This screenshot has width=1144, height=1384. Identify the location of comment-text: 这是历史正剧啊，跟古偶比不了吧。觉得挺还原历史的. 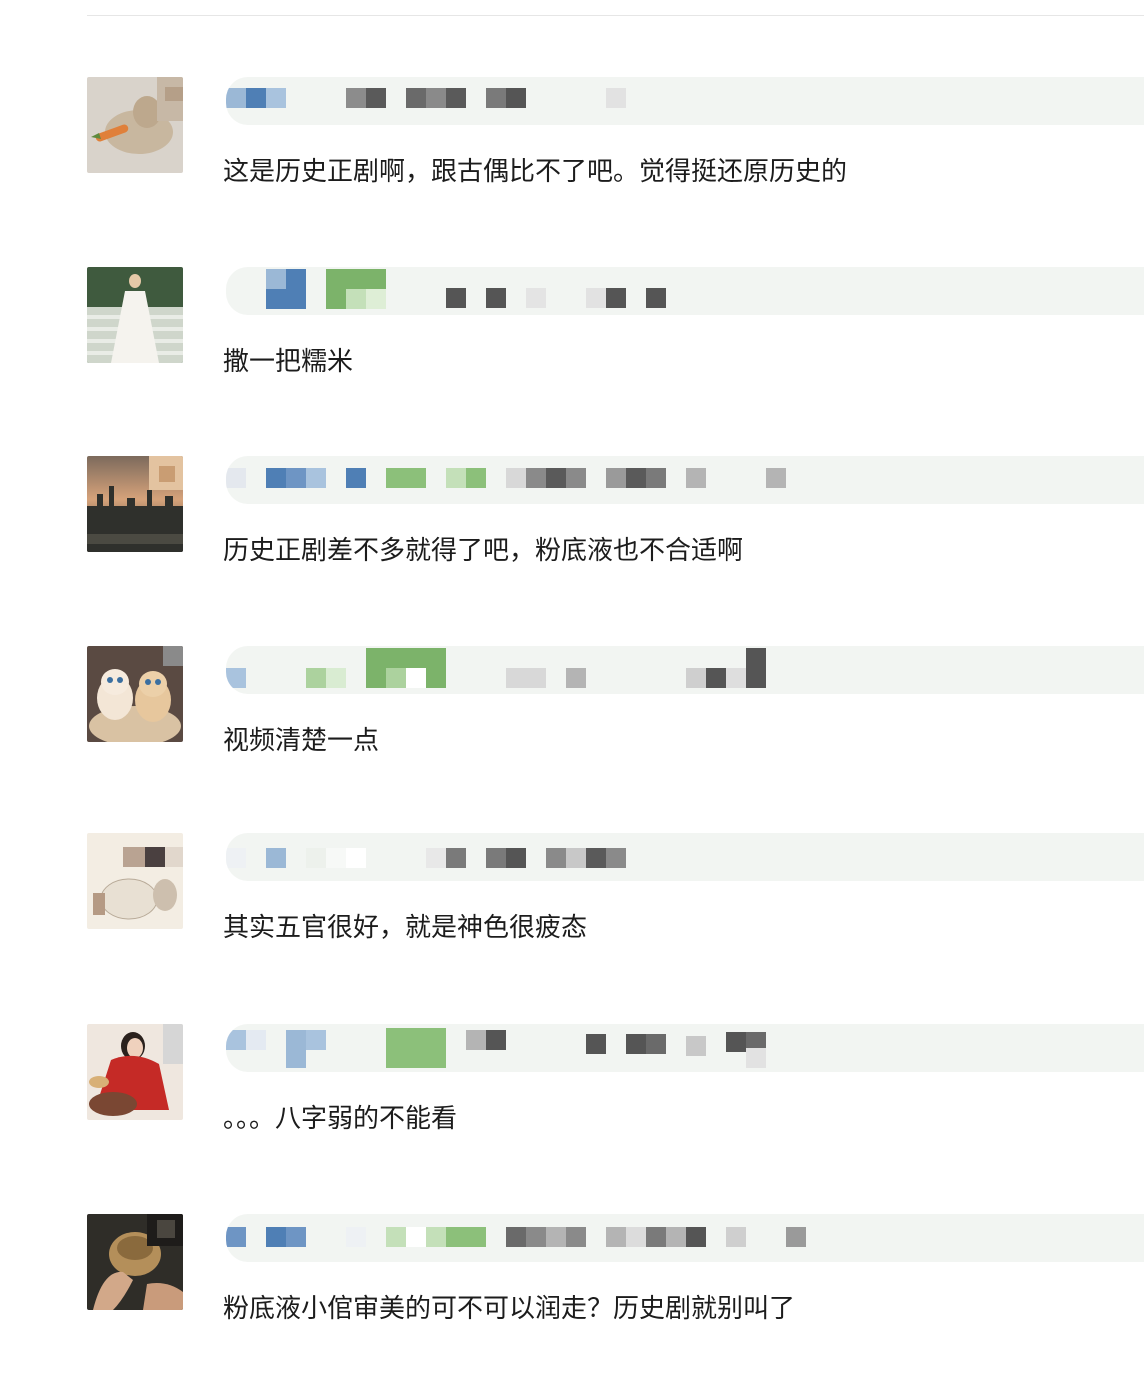
(535, 172).